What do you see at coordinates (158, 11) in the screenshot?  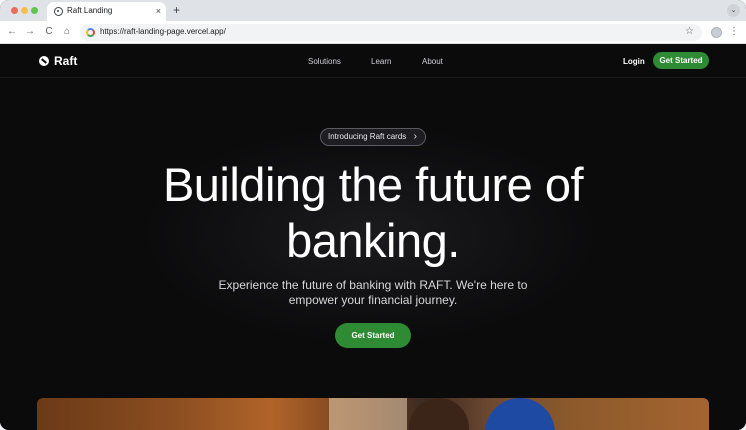 I see `tab-close-icon: ×` at bounding box center [158, 11].